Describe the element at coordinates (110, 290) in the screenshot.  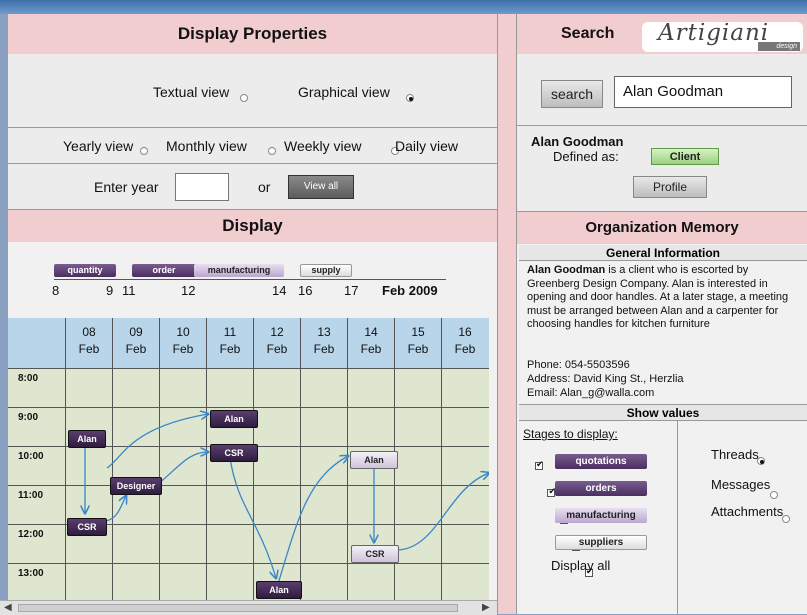
I see `tick: 9` at that location.